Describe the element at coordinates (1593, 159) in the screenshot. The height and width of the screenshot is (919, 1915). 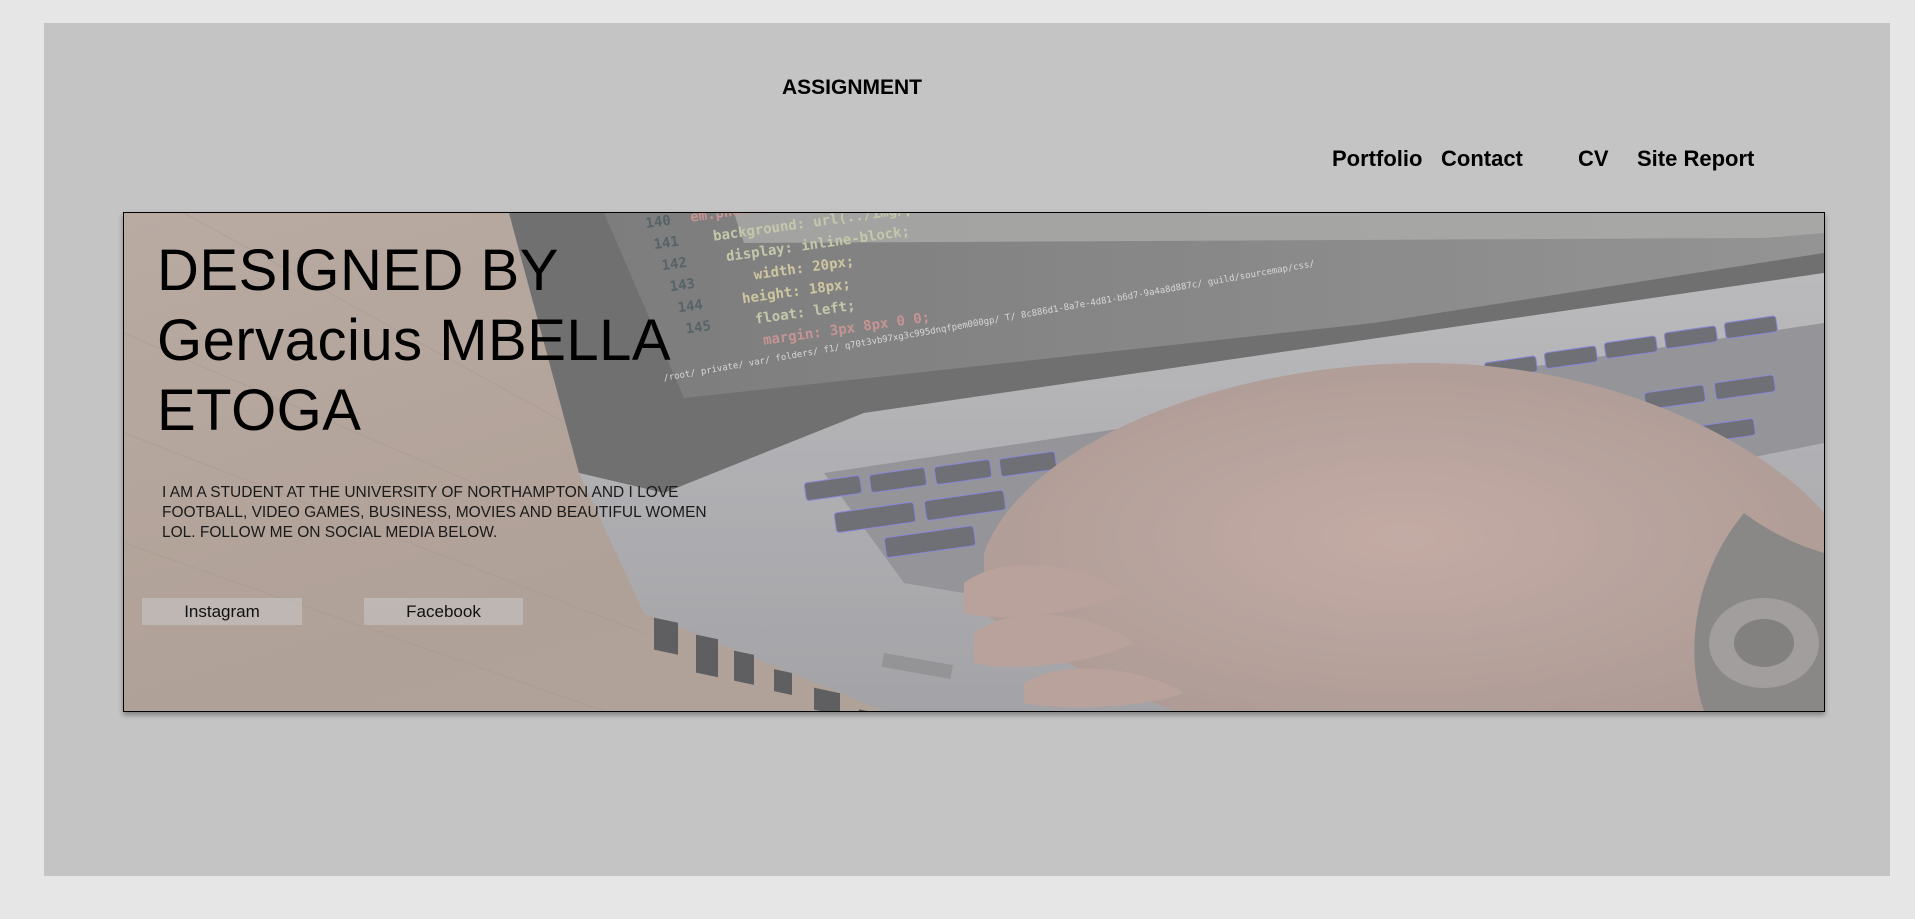
I see `nav-link-cv: CV` at that location.